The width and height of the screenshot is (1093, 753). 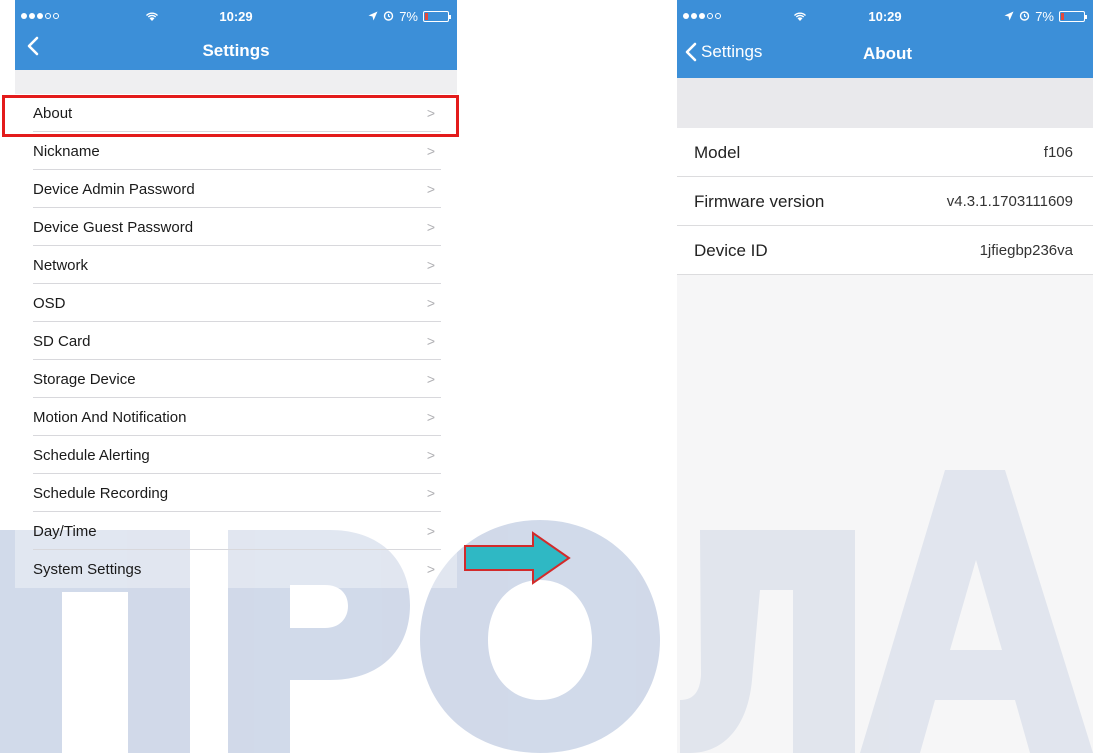 What do you see at coordinates (66, 151) in the screenshot?
I see `settings-item-label: Nickname` at bounding box center [66, 151].